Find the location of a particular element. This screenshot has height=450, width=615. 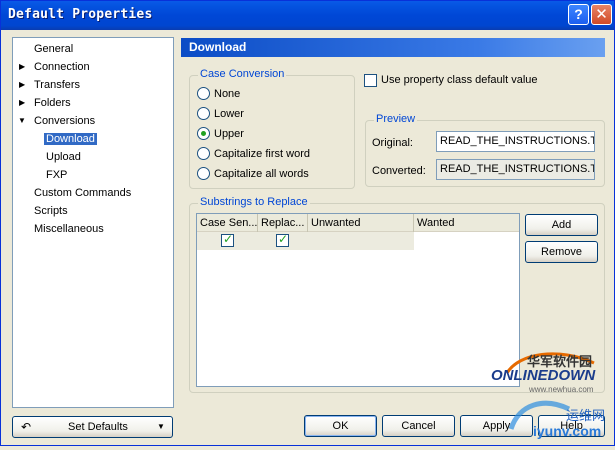

title-bar: Default Properties ? ✕ is located at coordinates (307, 15).